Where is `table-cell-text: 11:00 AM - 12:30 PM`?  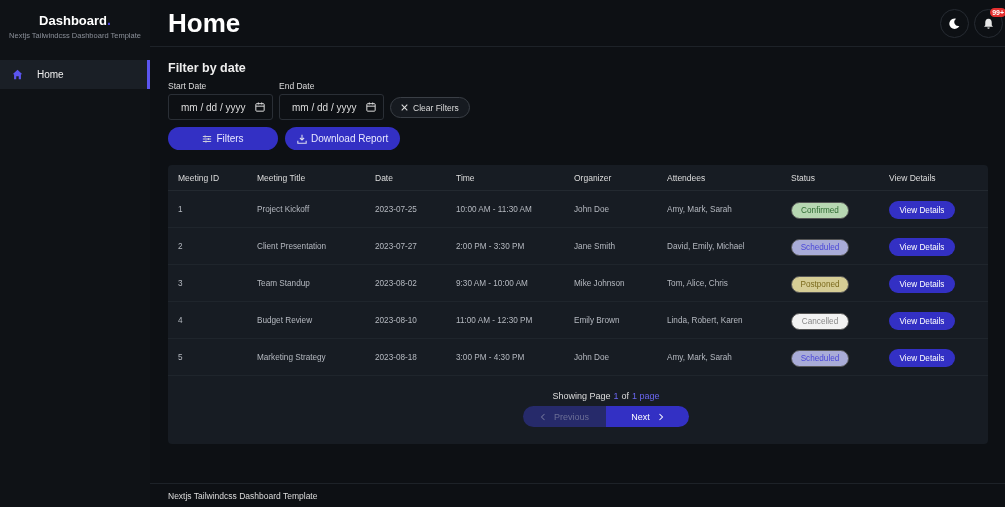
table-cell-text: 11:00 AM - 12:30 PM is located at coordinates (495, 320).